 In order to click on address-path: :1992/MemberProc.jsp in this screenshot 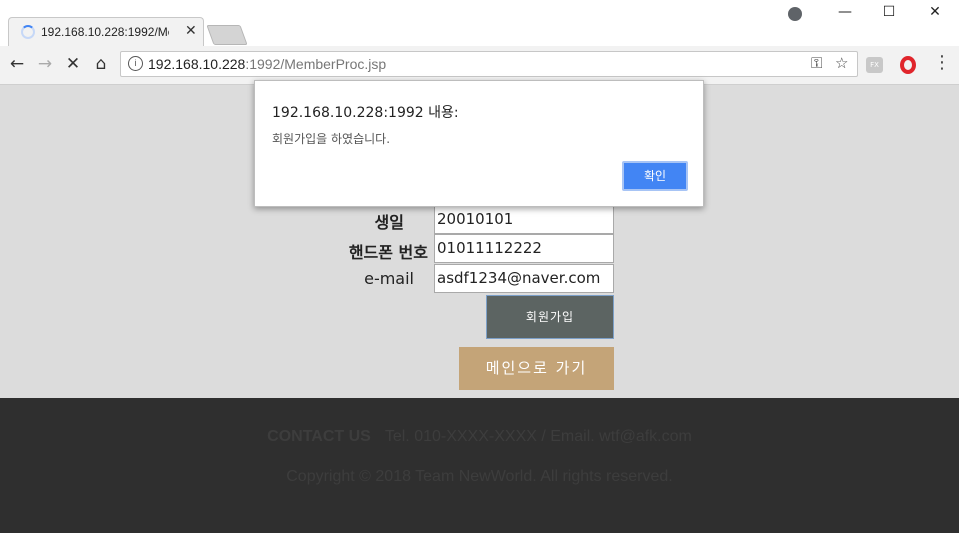, I will do `click(316, 64)`.